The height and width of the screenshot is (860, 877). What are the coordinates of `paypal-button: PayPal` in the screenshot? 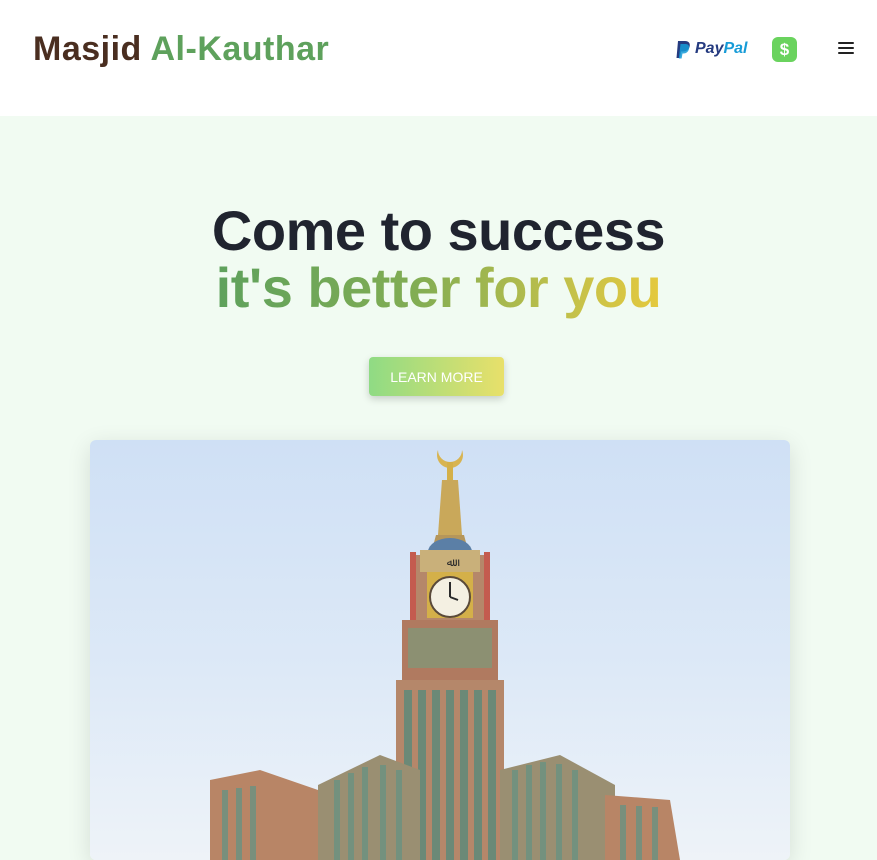 It's located at (711, 49).